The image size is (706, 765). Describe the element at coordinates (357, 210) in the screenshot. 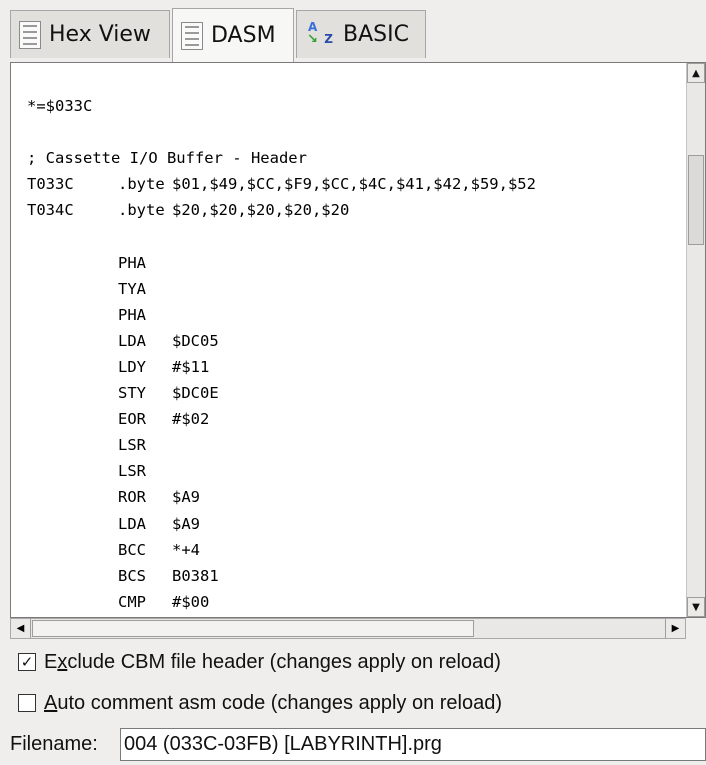

I see `code-data-line: T034C .byte $20,$20,$20,$20,$20` at that location.